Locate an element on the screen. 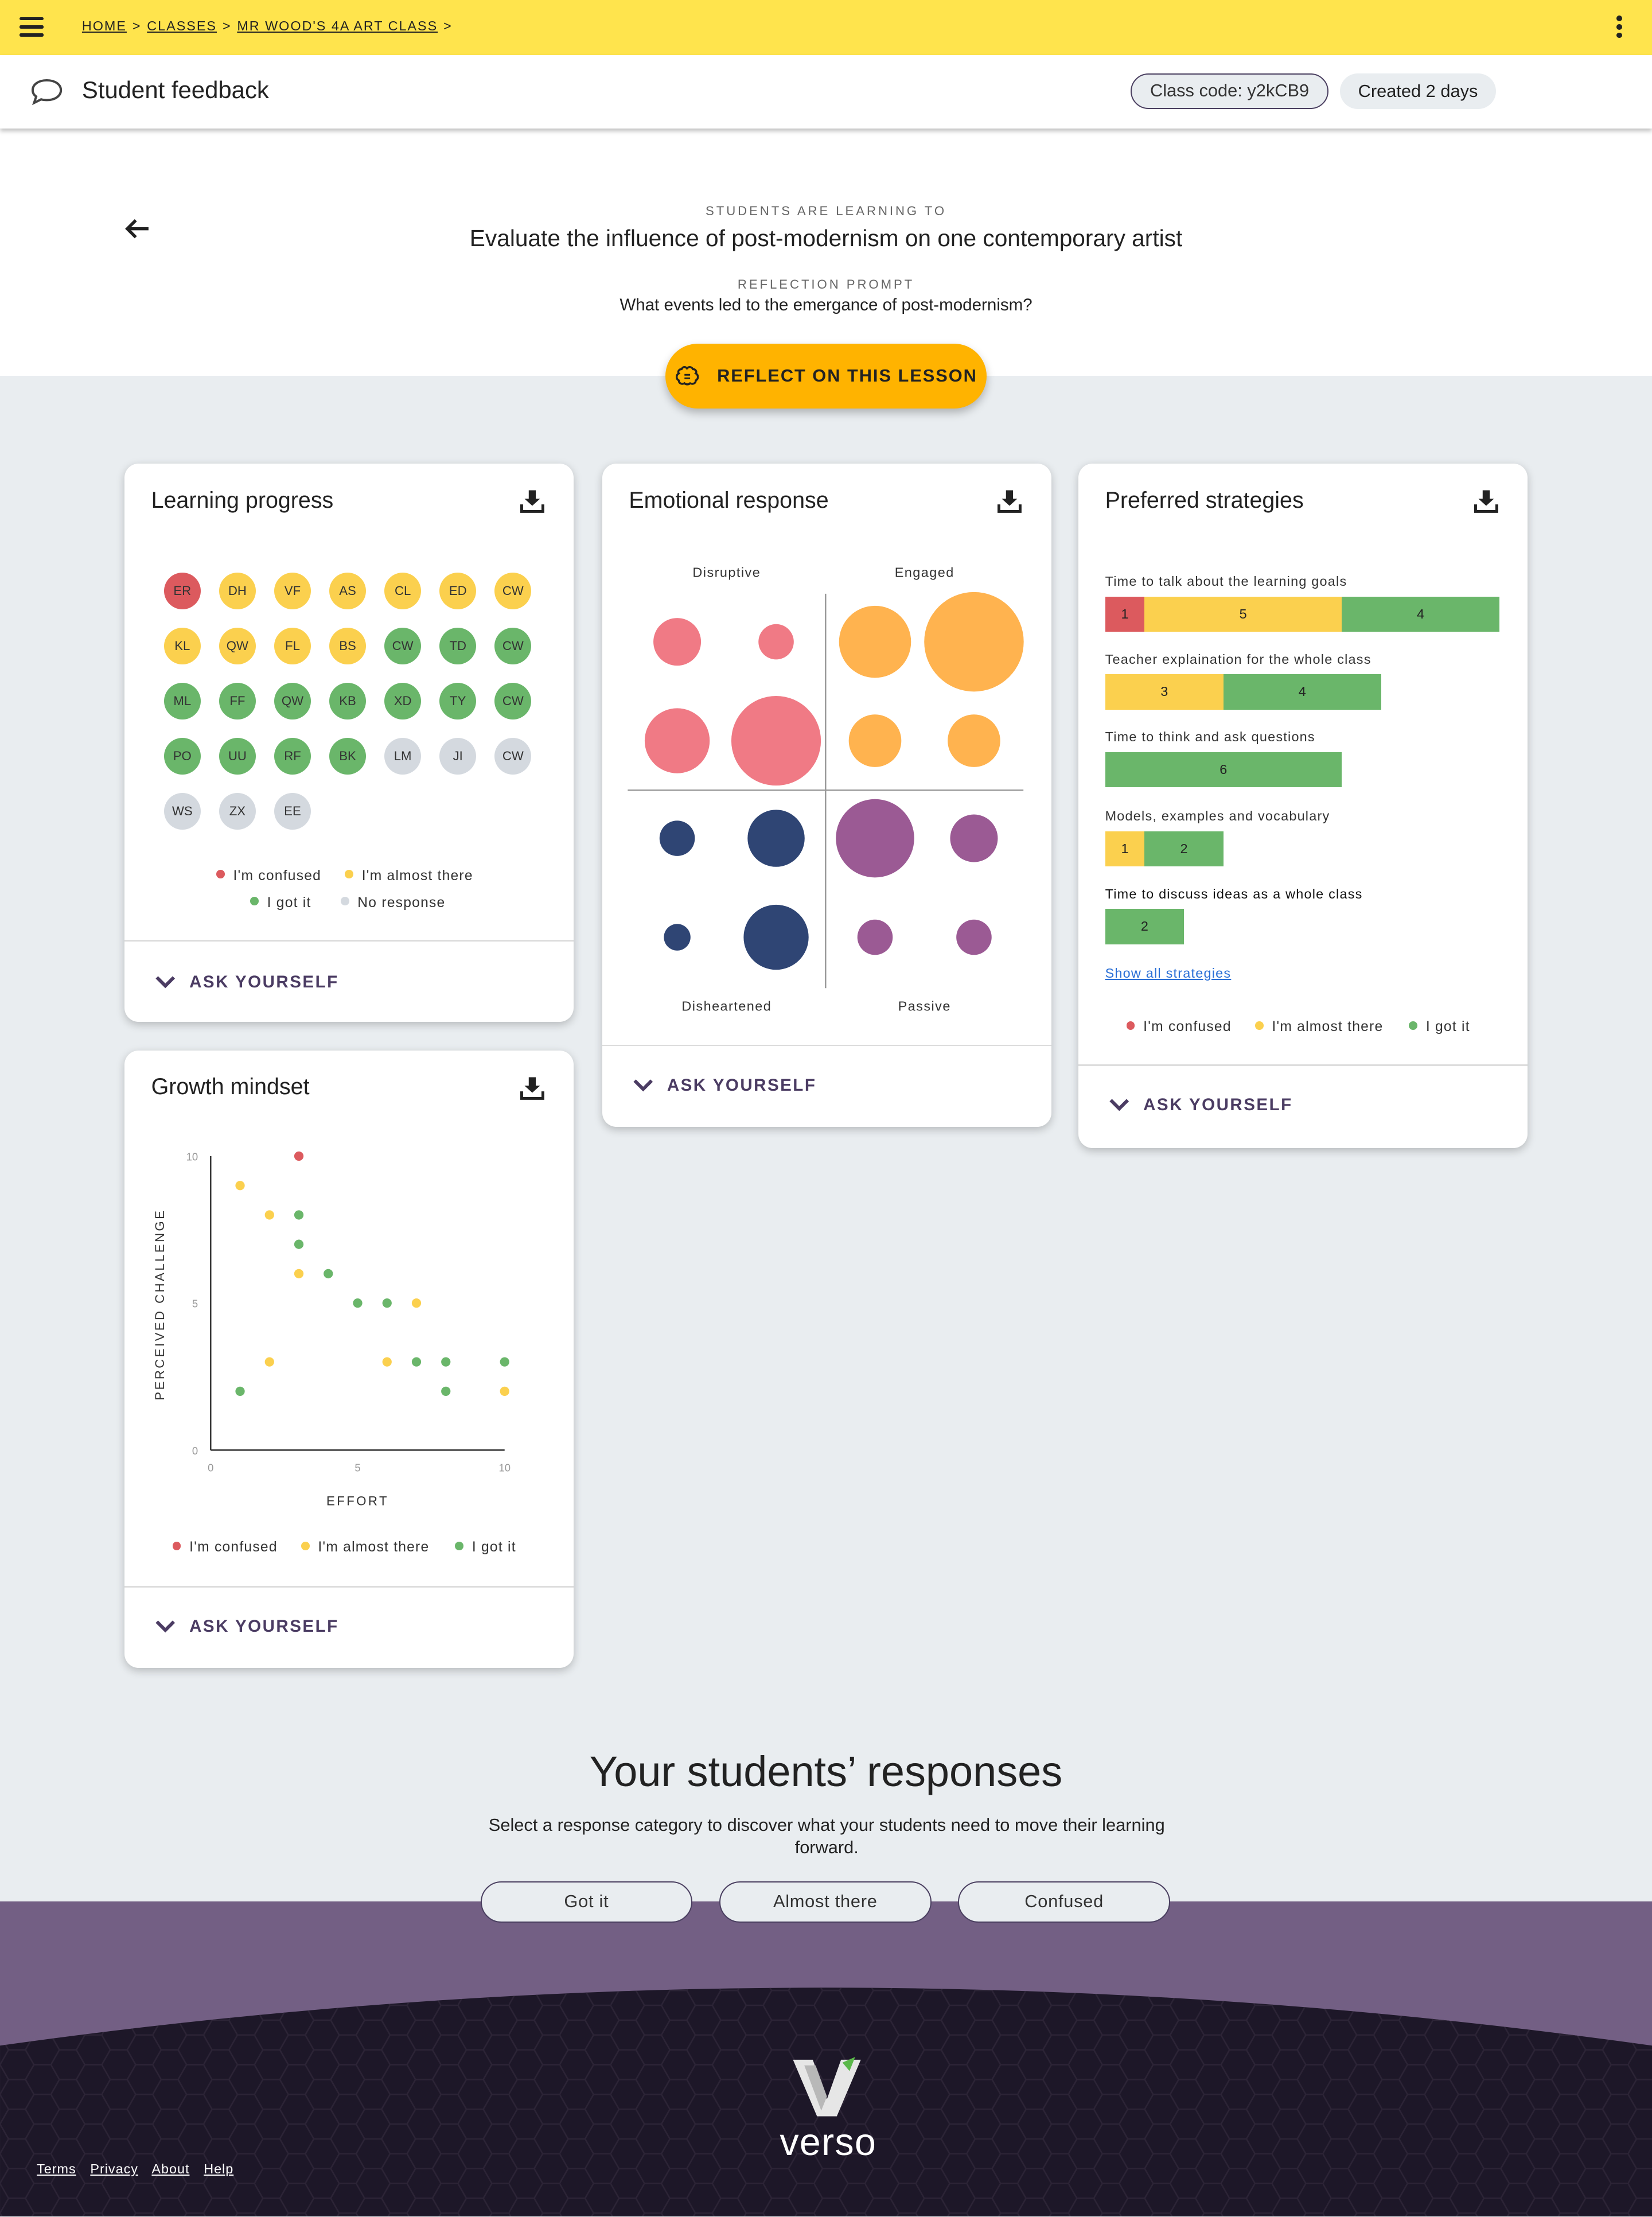 Image resolution: width=1652 pixels, height=2217 pixels. student-avatar: WS is located at coordinates (182, 811).